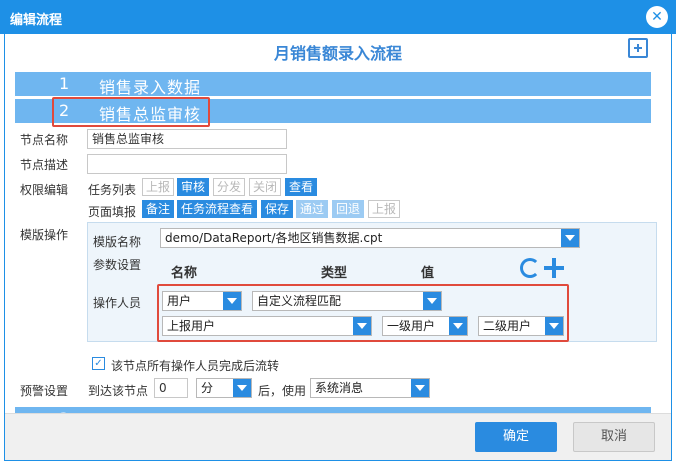 This screenshot has height=465, width=676. I want to click on page-fill-label: 页面填报, so click(112, 212).